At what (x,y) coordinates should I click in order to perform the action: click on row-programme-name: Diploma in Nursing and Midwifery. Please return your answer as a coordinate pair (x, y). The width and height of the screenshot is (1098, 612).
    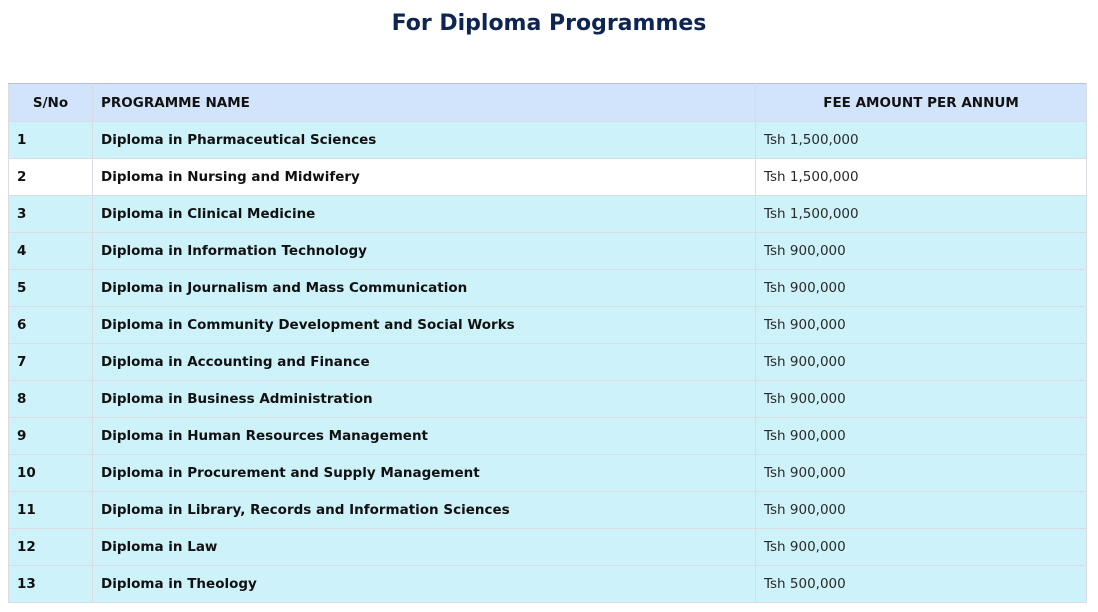
    Looking at the image, I should click on (424, 177).